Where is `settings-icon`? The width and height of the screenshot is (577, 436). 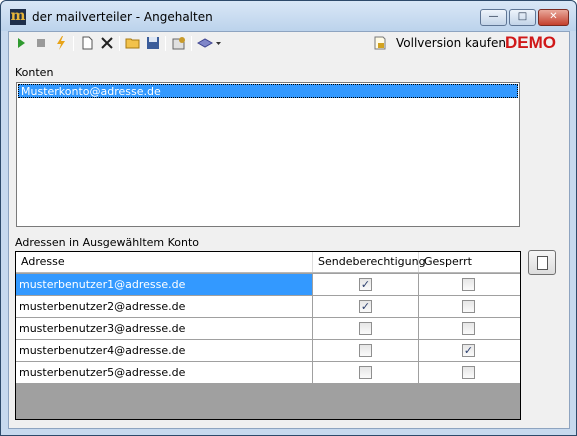
settings-icon is located at coordinates (179, 43).